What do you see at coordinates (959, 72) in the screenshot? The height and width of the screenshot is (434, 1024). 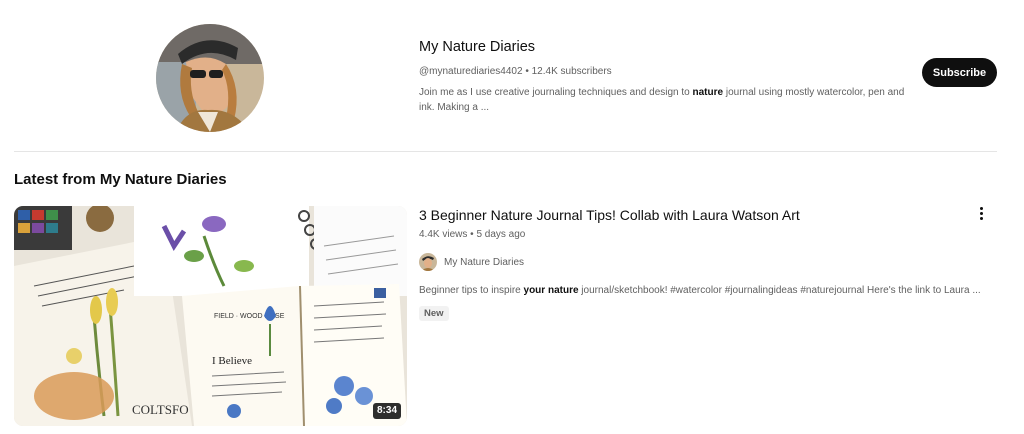 I see `subscribe-button: Subscribe` at bounding box center [959, 72].